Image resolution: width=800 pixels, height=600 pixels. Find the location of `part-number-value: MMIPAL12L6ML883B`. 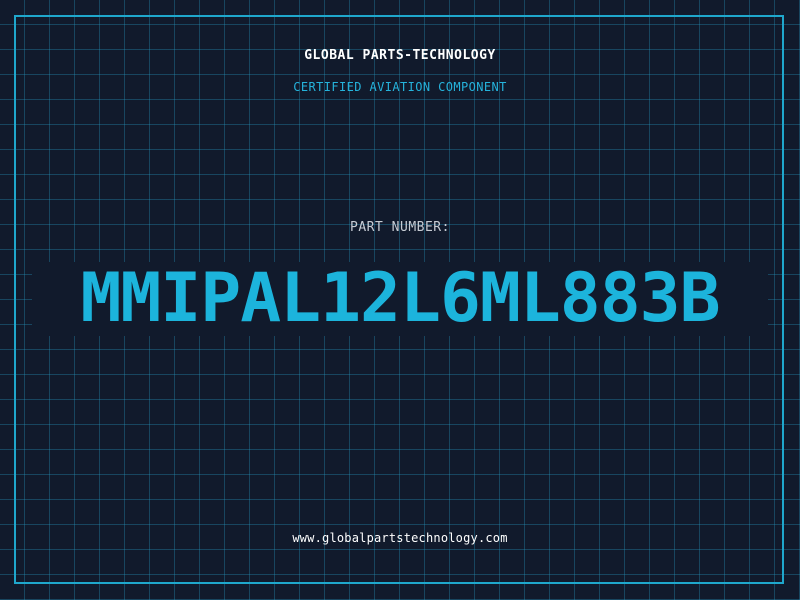

part-number-value: MMIPAL12L6ML883B is located at coordinates (400, 298).